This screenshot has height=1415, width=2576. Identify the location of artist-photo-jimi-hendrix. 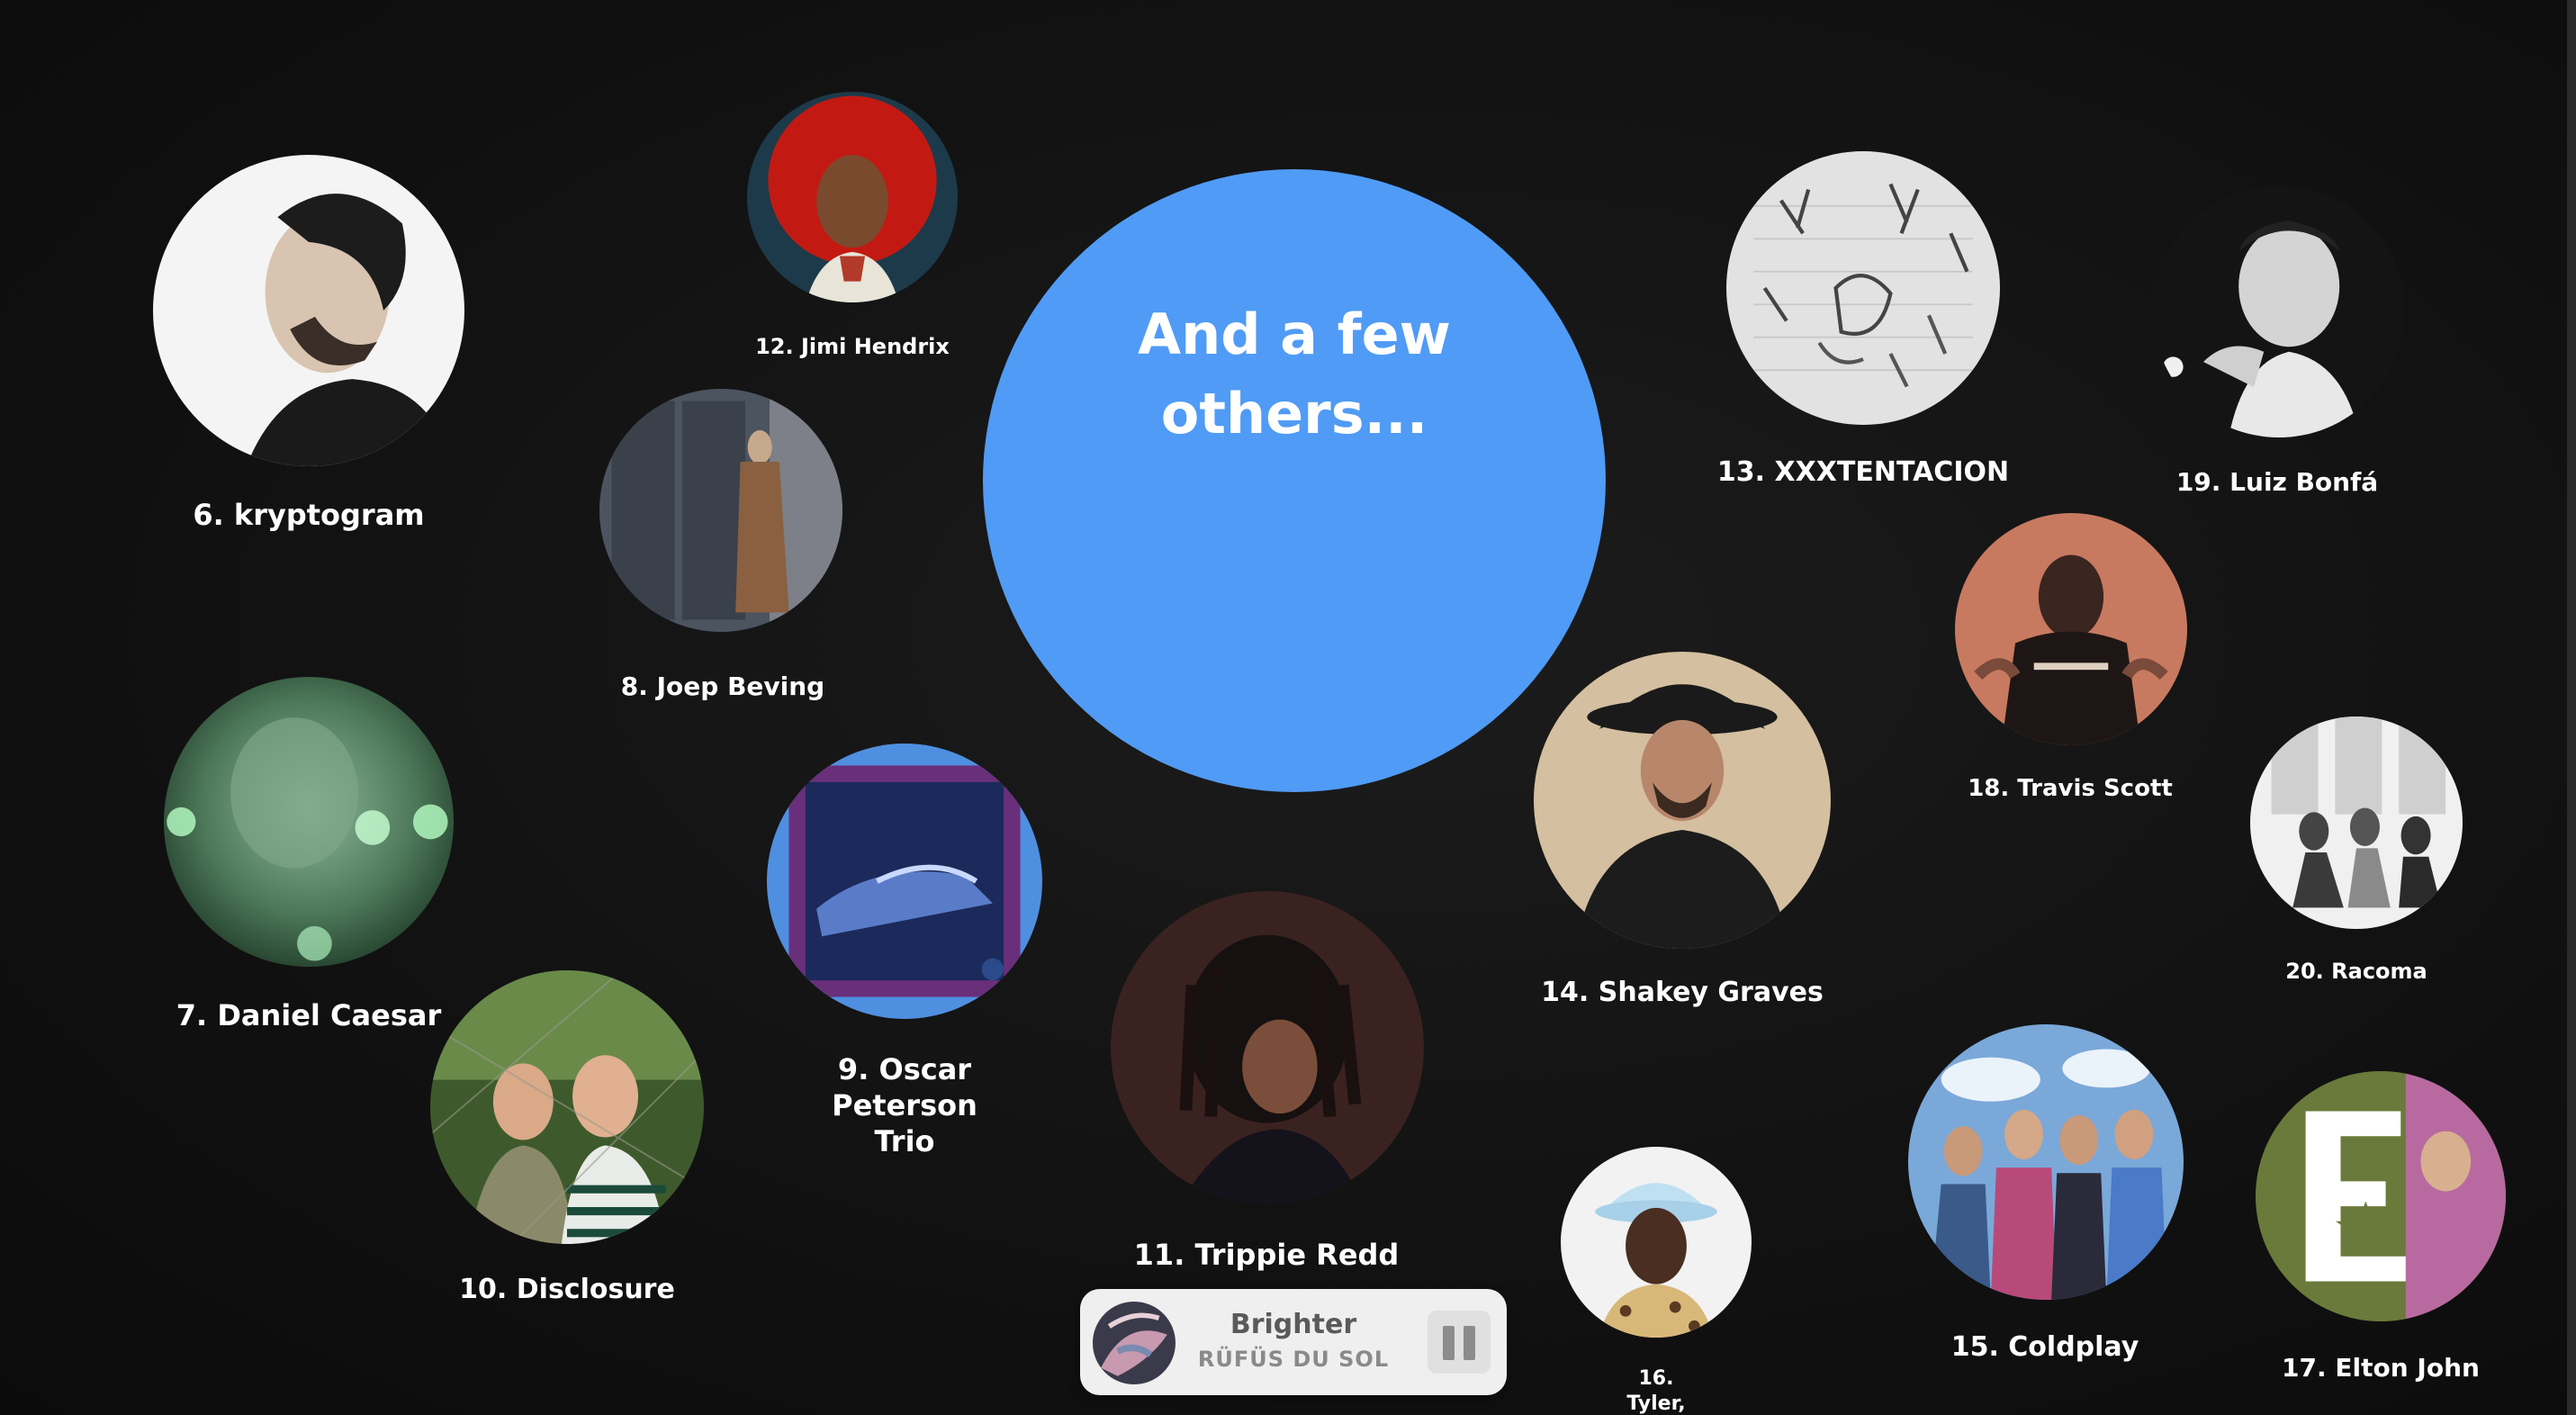
(852, 197).